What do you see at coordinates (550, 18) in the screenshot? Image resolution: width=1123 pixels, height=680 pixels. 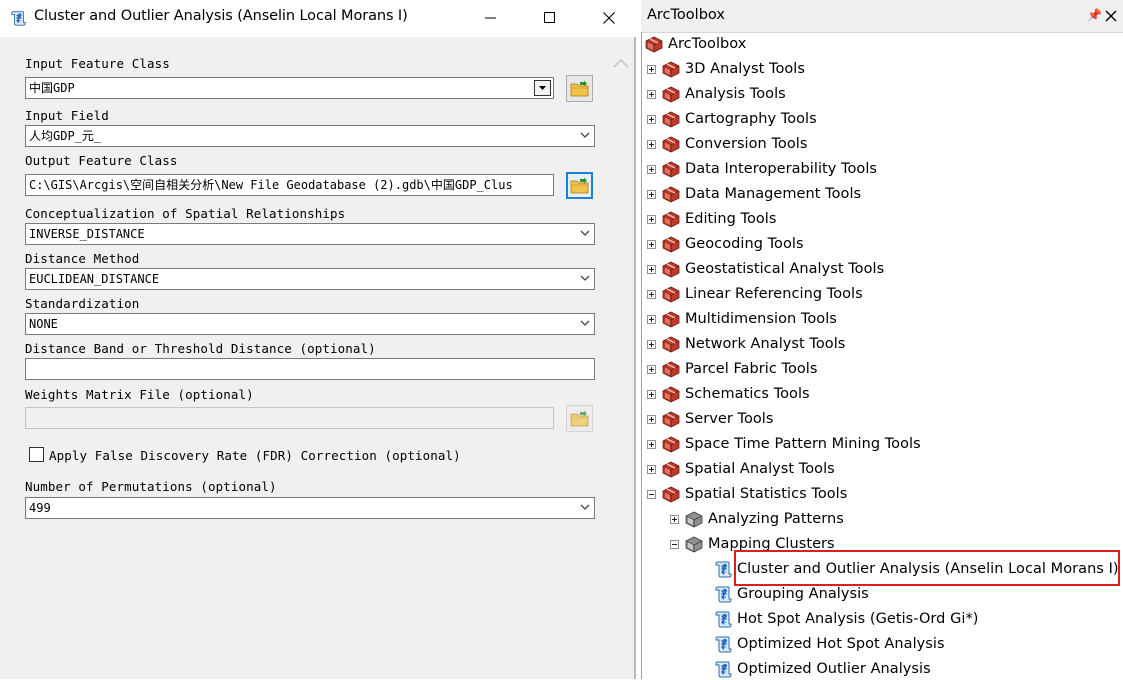 I see `maximize-button` at bounding box center [550, 18].